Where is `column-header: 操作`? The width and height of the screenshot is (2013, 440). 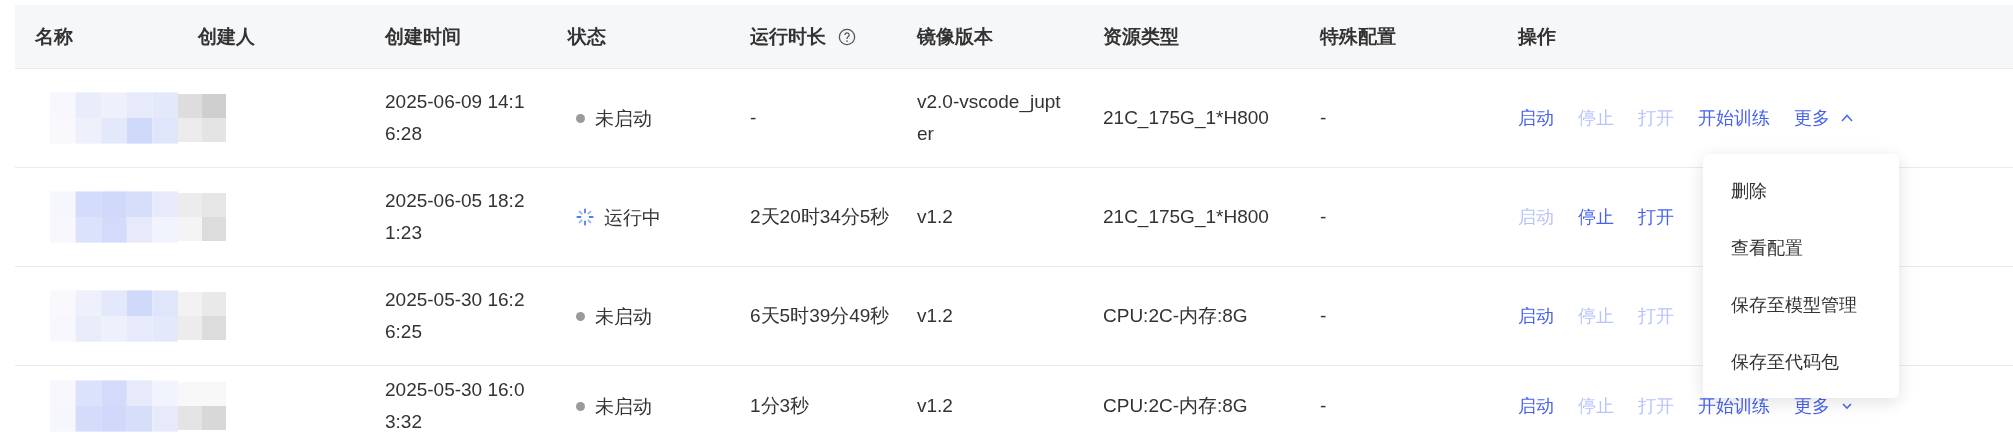
column-header: 操作 is located at coordinates (1537, 36).